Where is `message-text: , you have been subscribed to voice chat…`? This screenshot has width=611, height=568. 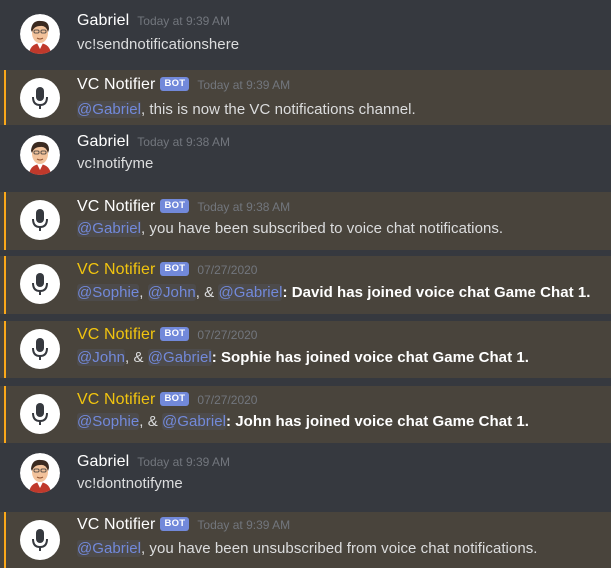 message-text: , you have been subscribed to voice chat… is located at coordinates (322, 228).